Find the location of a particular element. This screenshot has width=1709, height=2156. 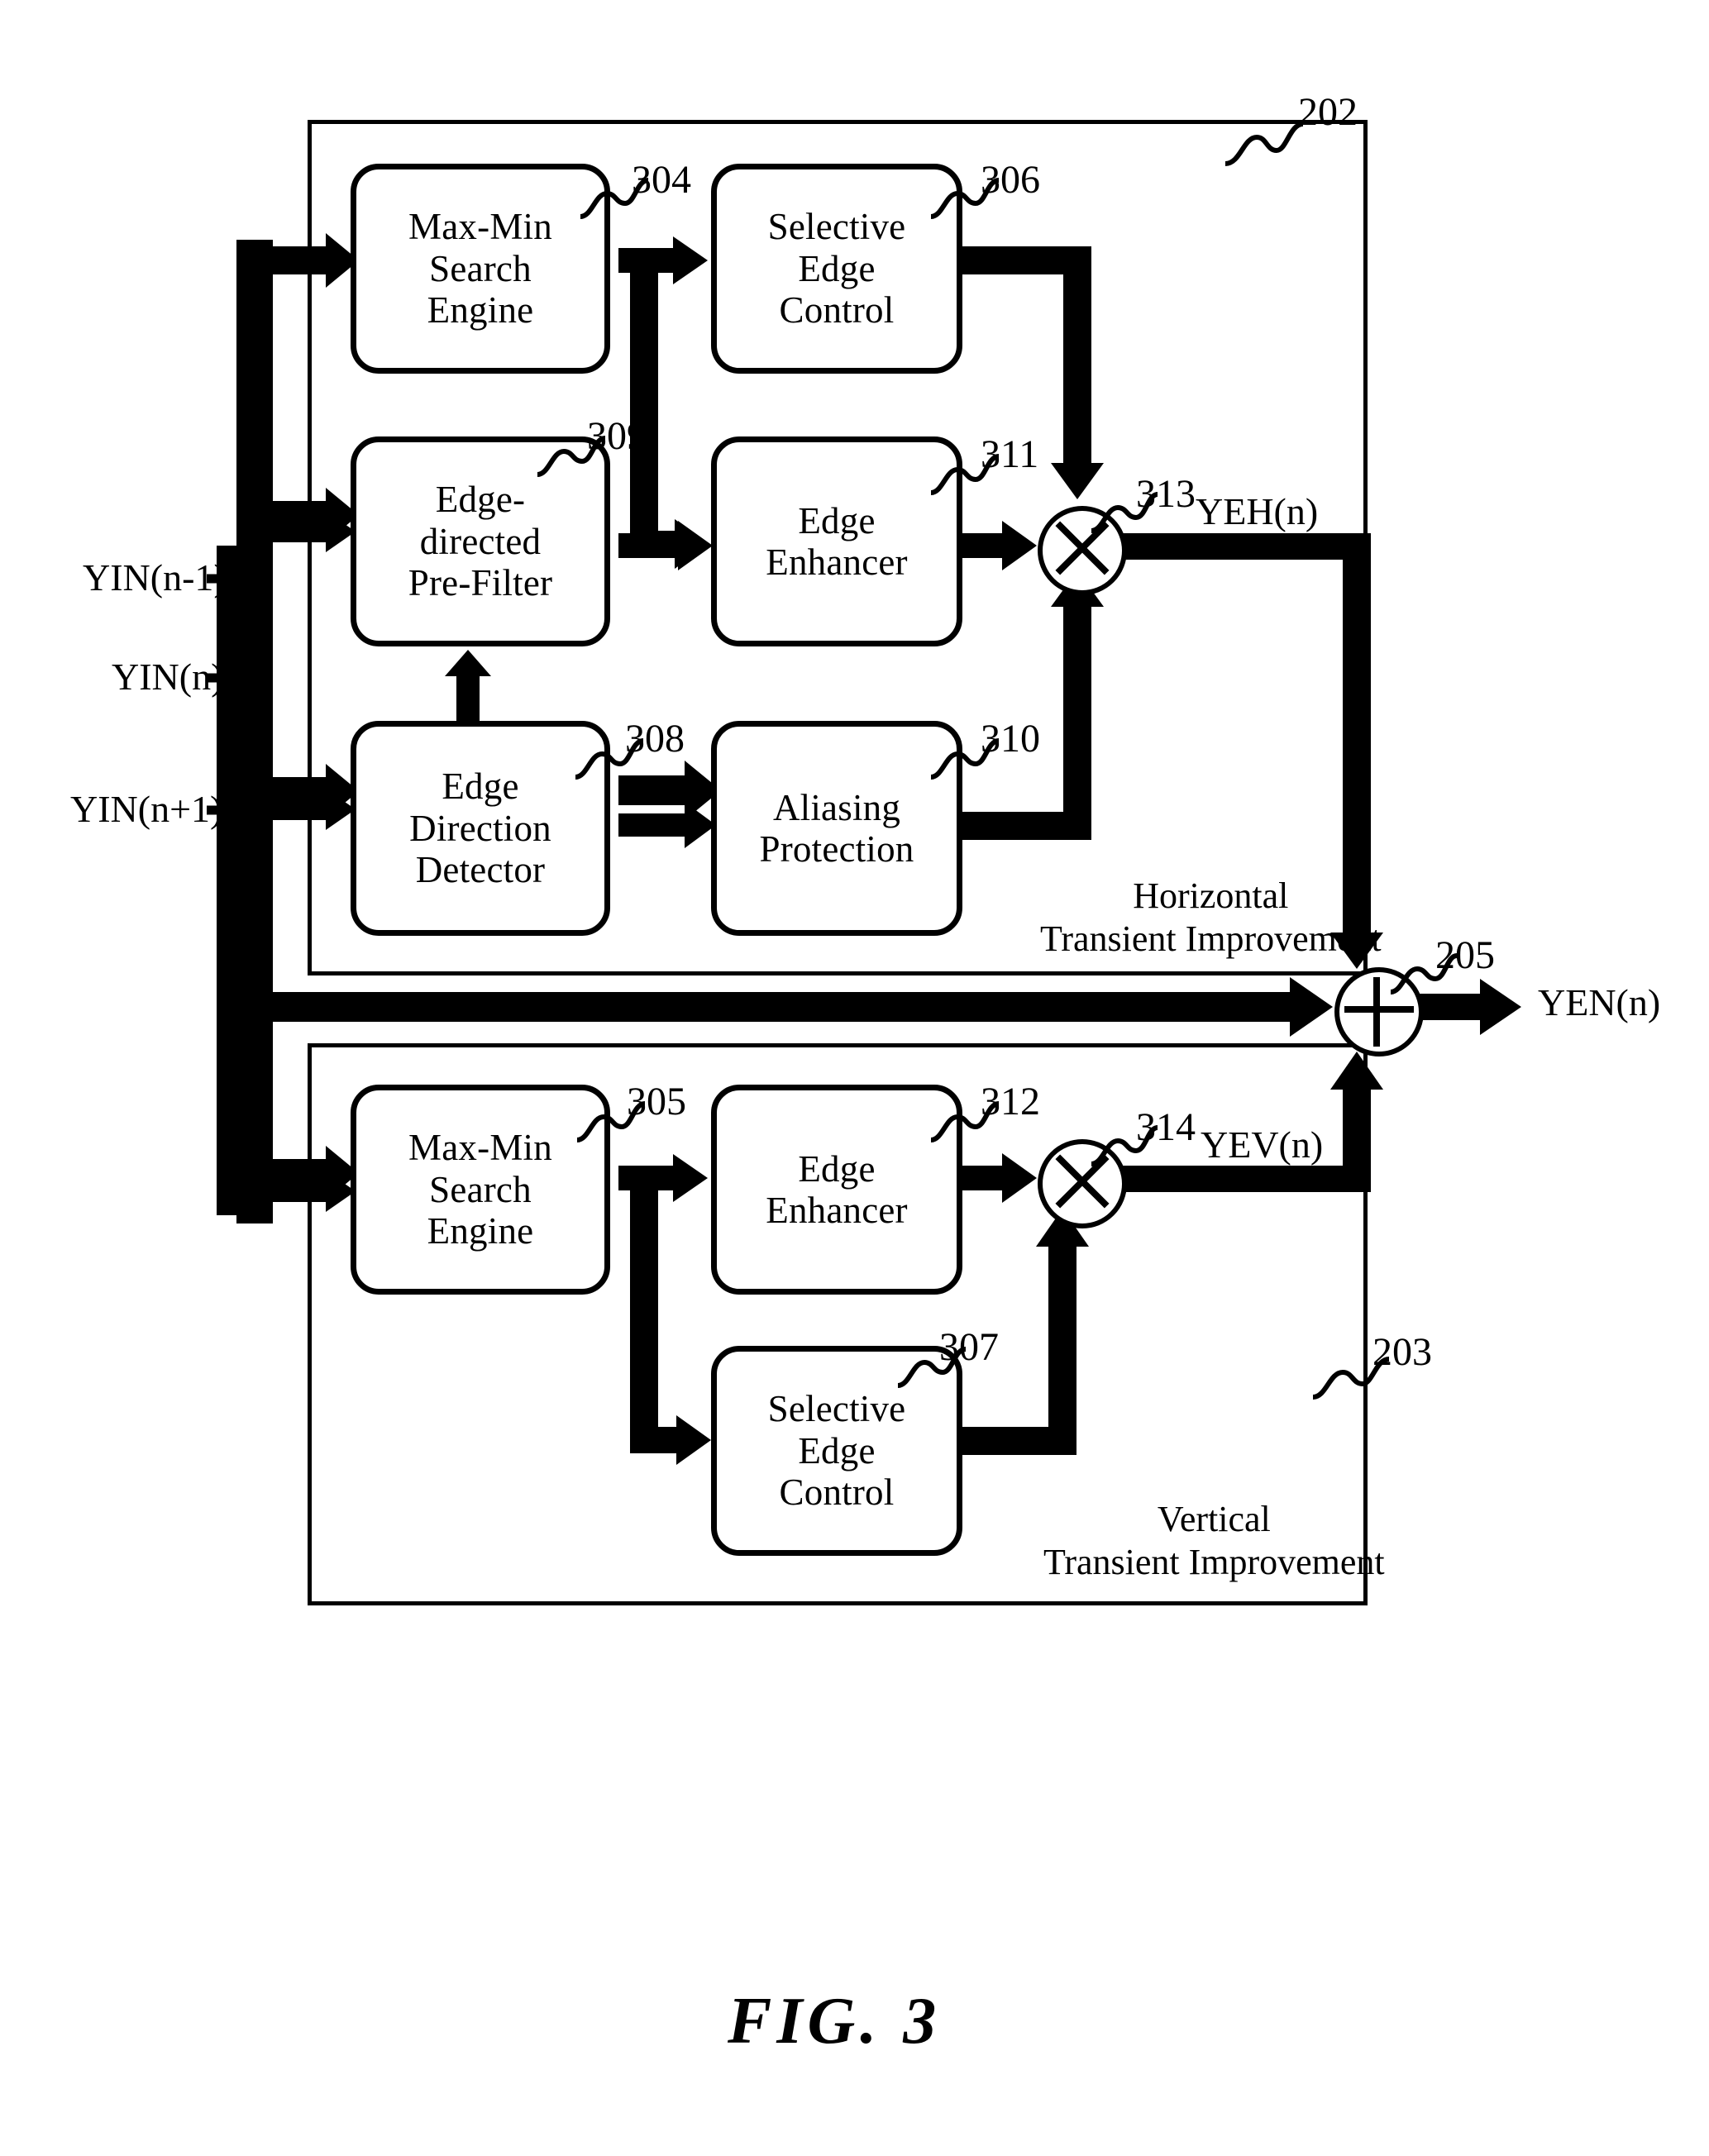

ref-312: 312 is located at coordinates (1010, 1101).